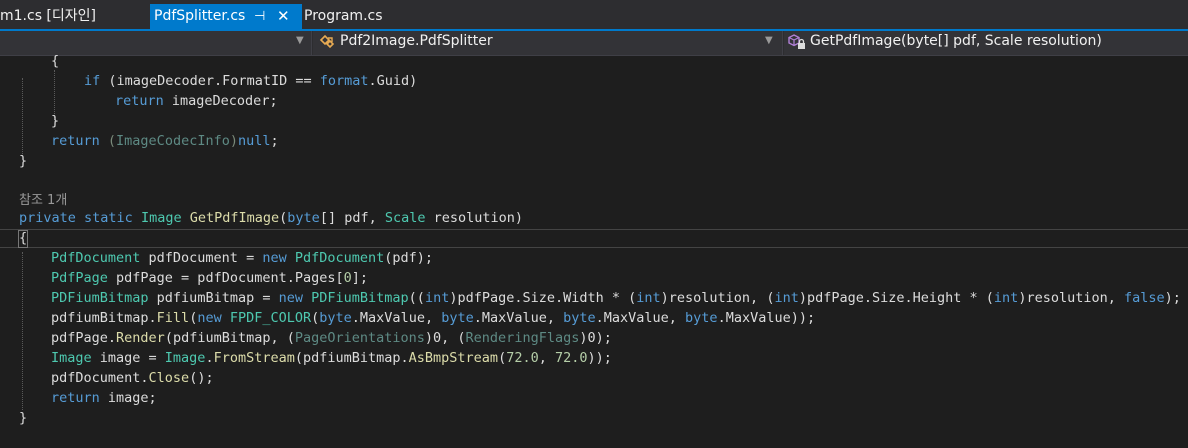 This screenshot has height=448, width=1188. Describe the element at coordinates (196, 101) in the screenshot. I see `code-line: return imageDecoder;` at that location.